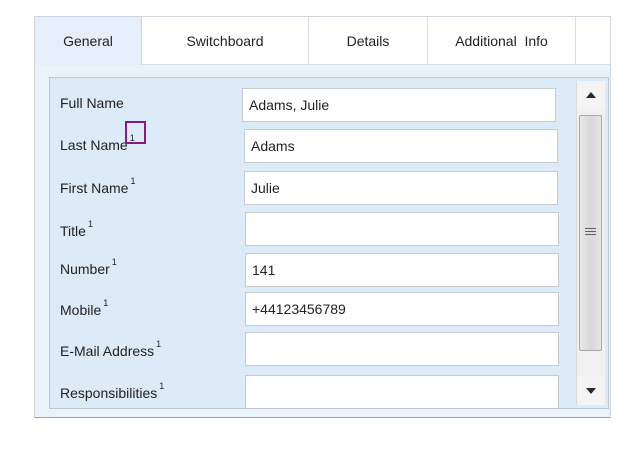 The width and height of the screenshot is (642, 453). What do you see at coordinates (402, 391) in the screenshot?
I see `responsibilities-input` at bounding box center [402, 391].